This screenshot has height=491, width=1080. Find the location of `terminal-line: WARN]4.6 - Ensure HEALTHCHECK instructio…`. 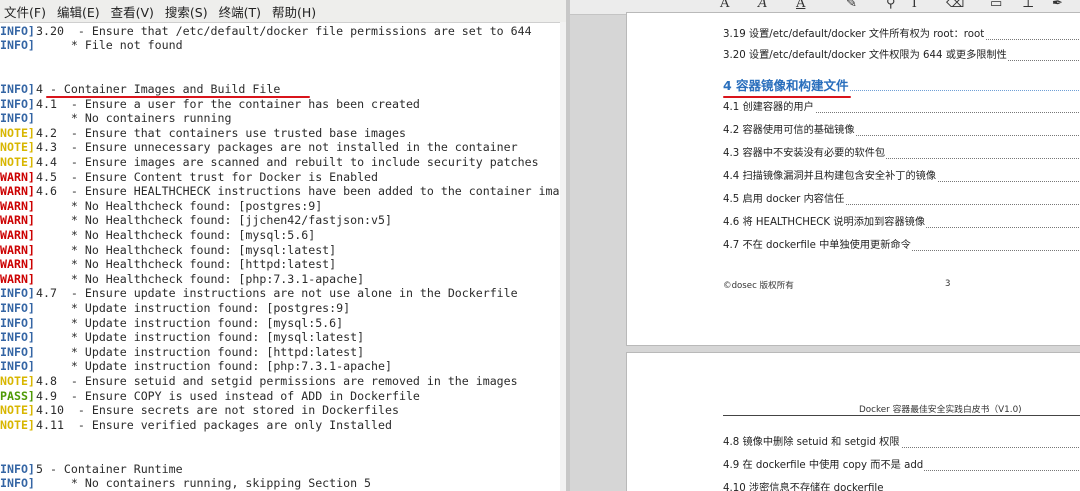

terminal-line: WARN]4.6 - Ensure HEALTHCHECK instructio… is located at coordinates (283, 191).